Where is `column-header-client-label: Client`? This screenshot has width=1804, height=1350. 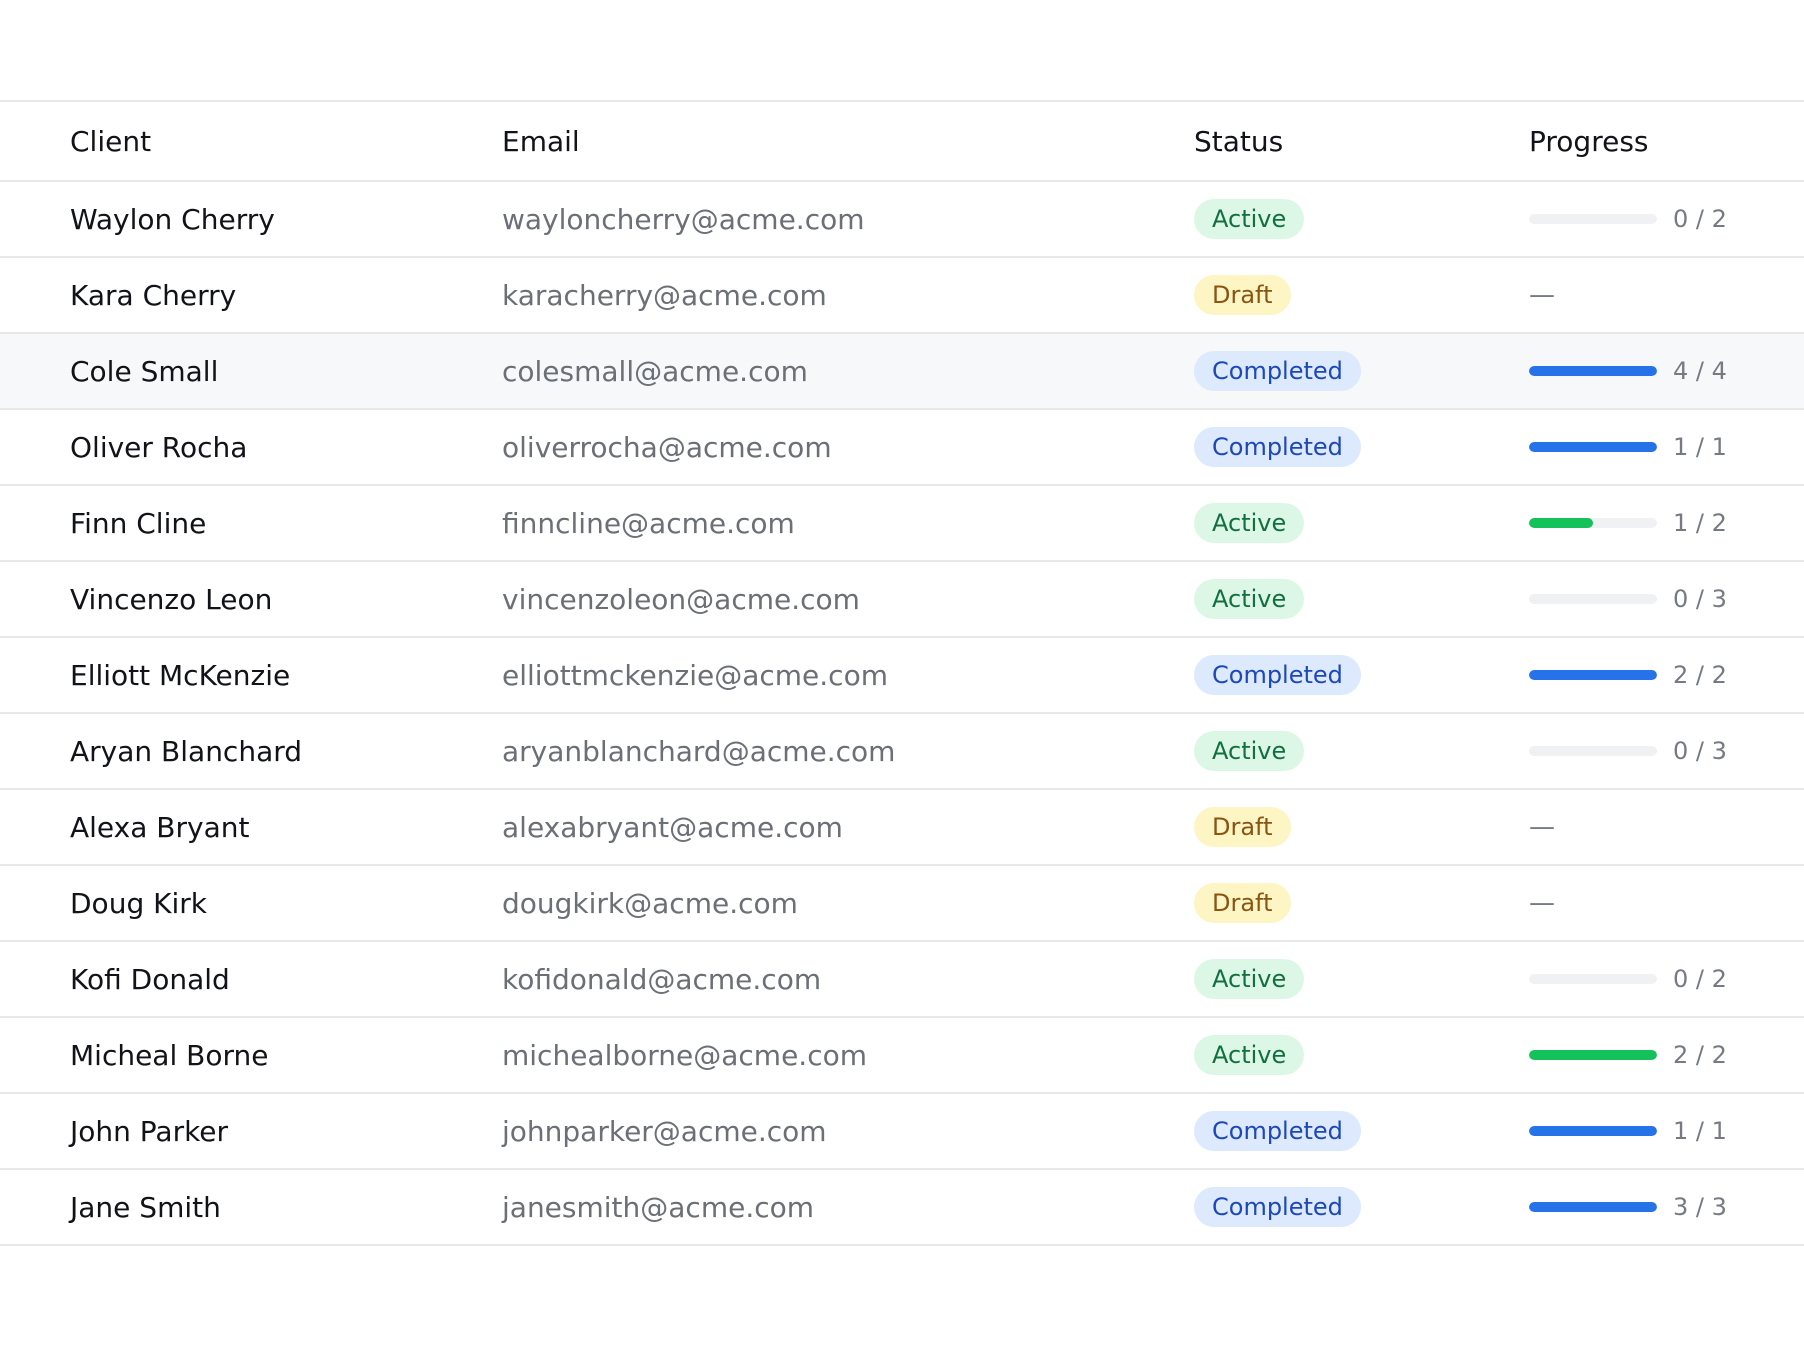
column-header-client-label: Client is located at coordinates (111, 141).